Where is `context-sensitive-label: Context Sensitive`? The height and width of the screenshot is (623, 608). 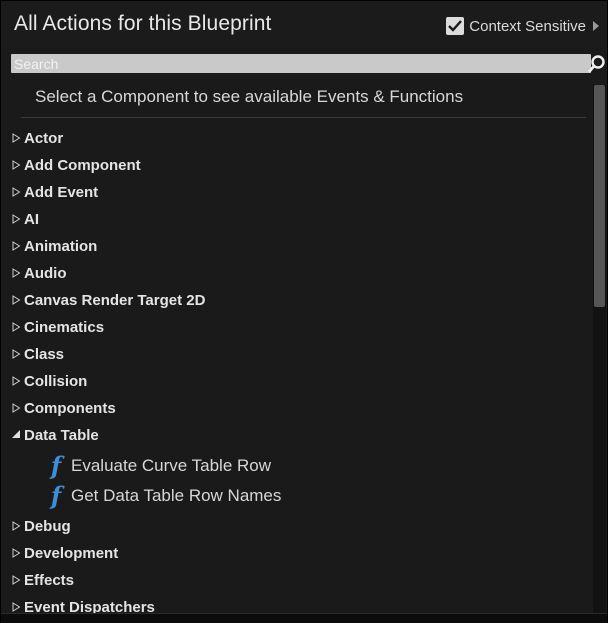 context-sensitive-label: Context Sensitive is located at coordinates (527, 26).